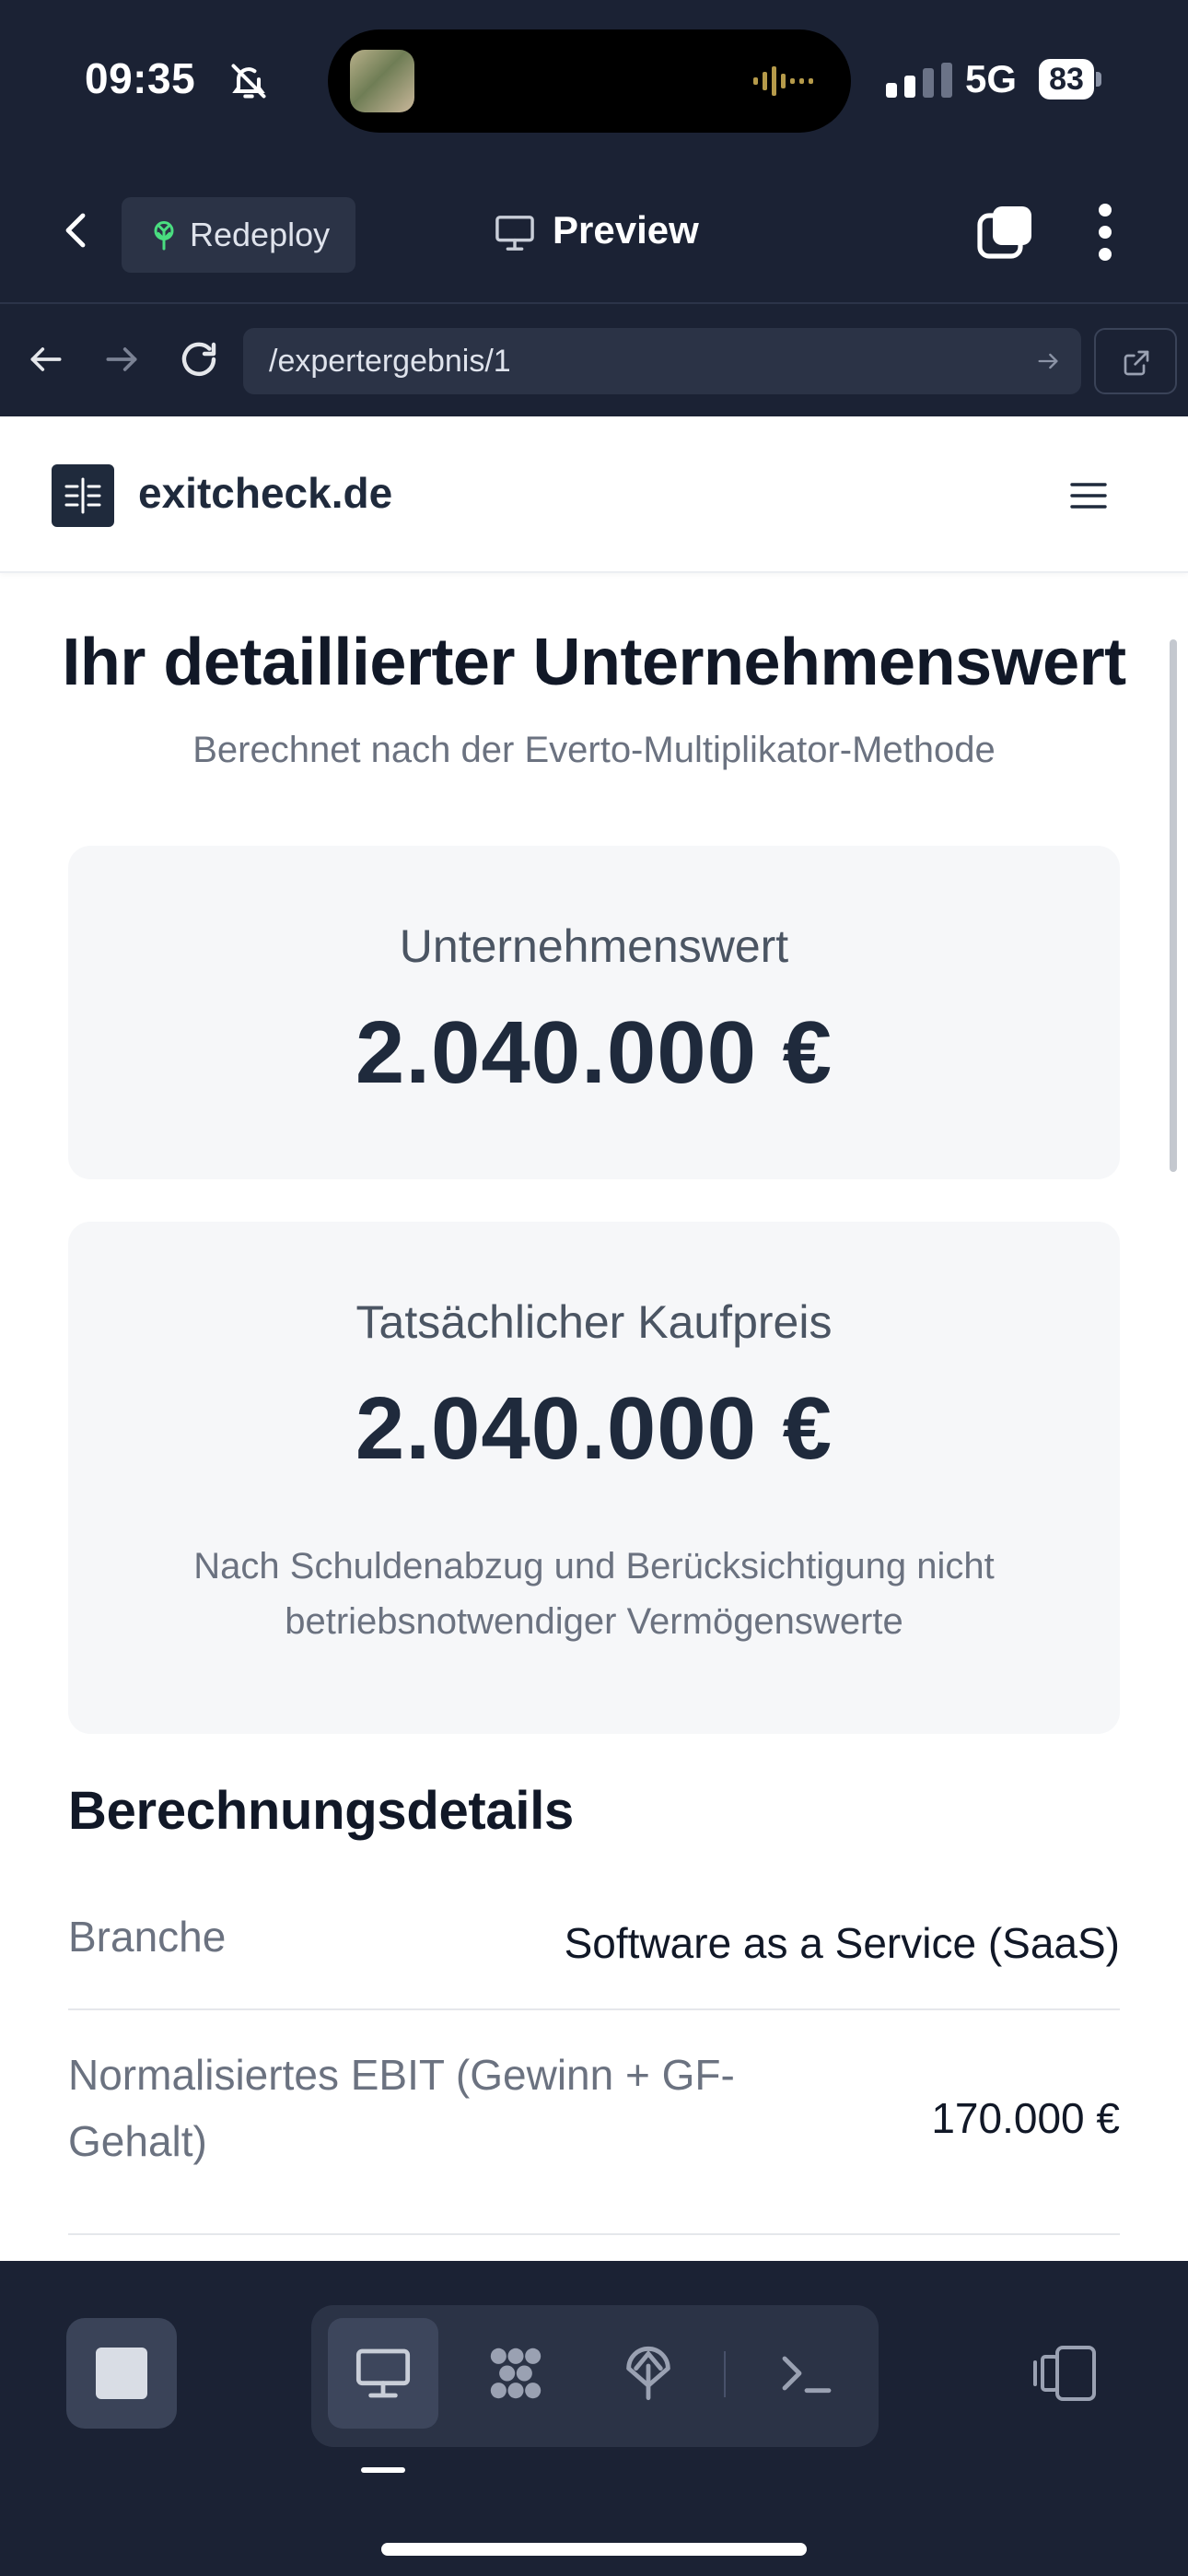 The image size is (1188, 2576). What do you see at coordinates (390, 361) in the screenshot?
I see `url-text: /expertergebnis/1` at bounding box center [390, 361].